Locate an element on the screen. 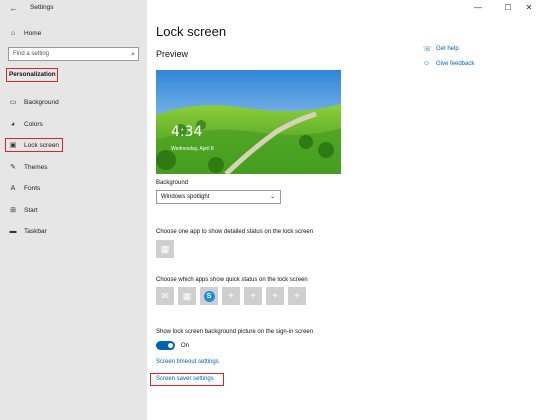 This screenshot has height=420, width=540. sidebar-item-themes: ✎ Themes is located at coordinates (27, 167).